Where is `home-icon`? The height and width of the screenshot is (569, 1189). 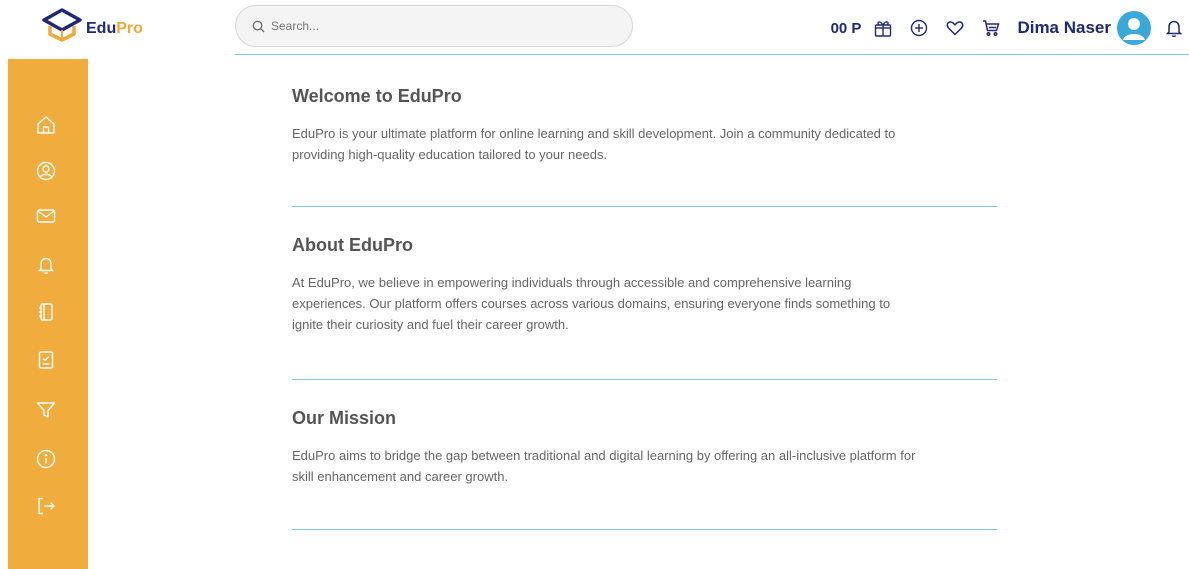
home-icon is located at coordinates (46, 125).